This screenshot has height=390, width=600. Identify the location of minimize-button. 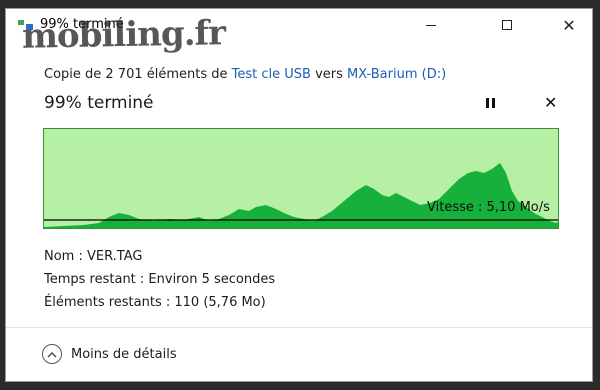
(431, 25).